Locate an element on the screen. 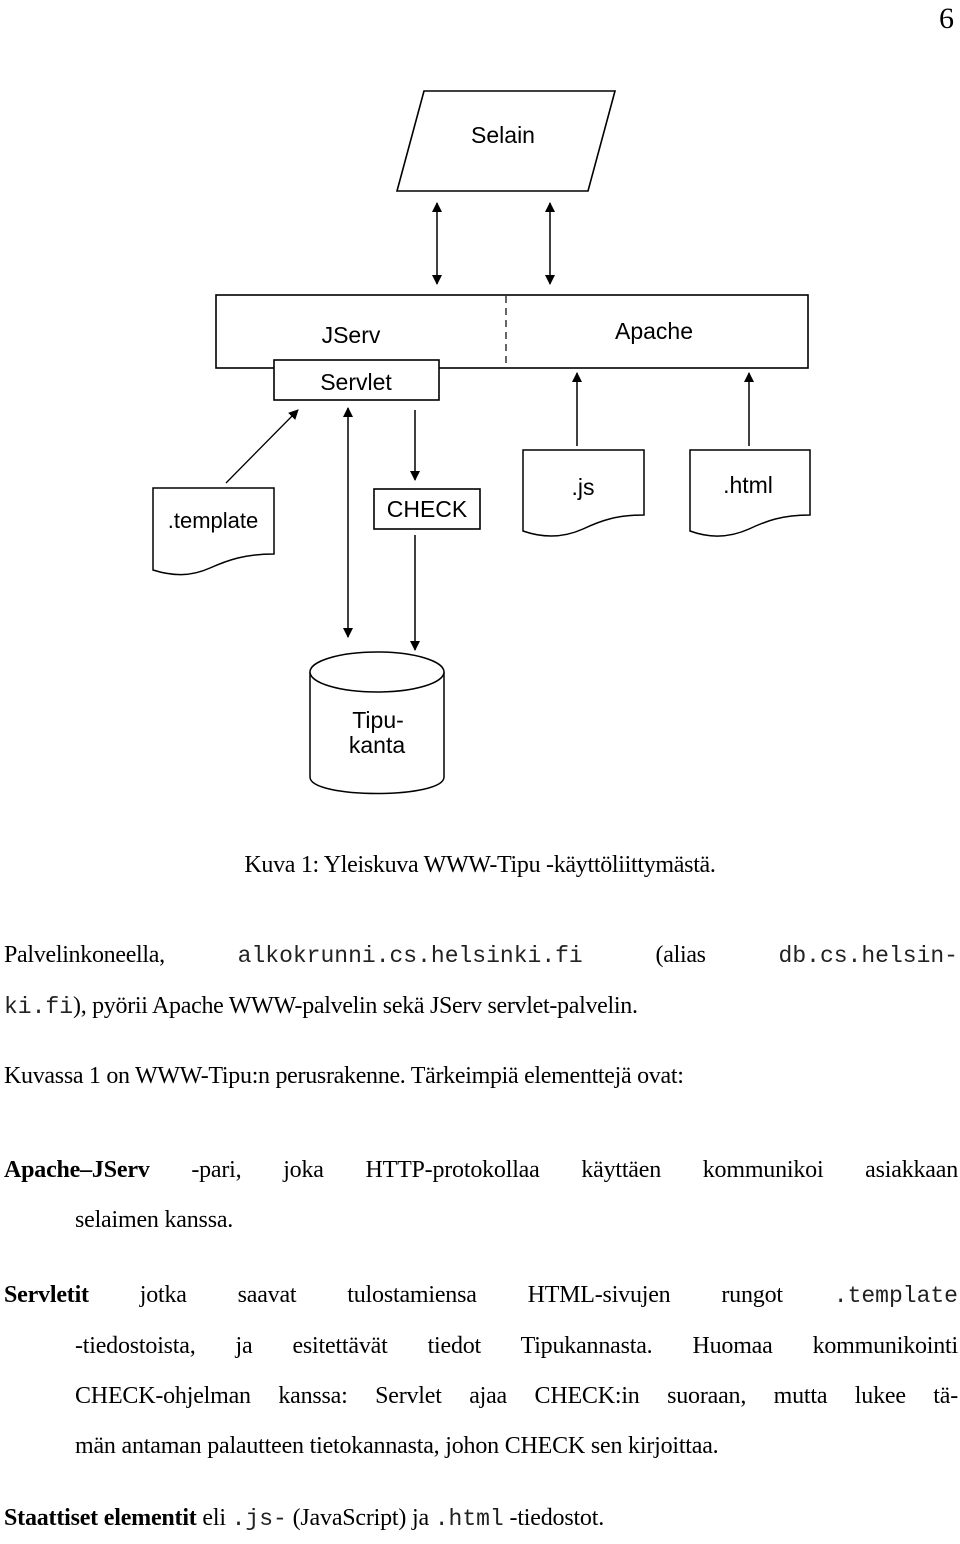  jserv-label: JServ is located at coordinates (351, 335).